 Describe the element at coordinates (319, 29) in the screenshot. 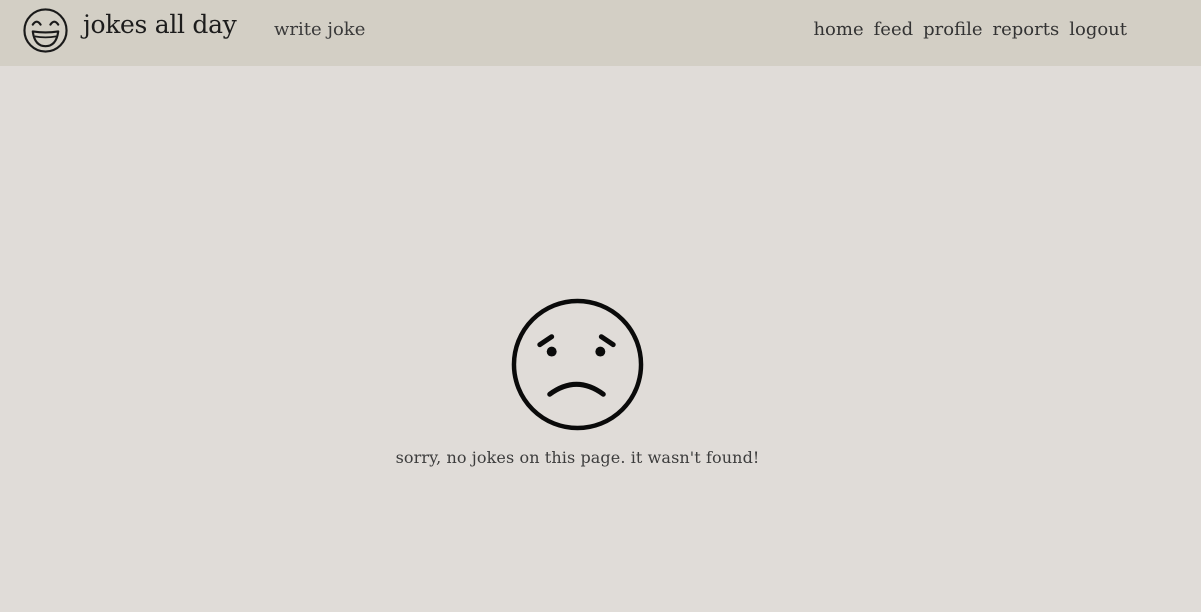

I see `write-joke-link: write joke` at that location.